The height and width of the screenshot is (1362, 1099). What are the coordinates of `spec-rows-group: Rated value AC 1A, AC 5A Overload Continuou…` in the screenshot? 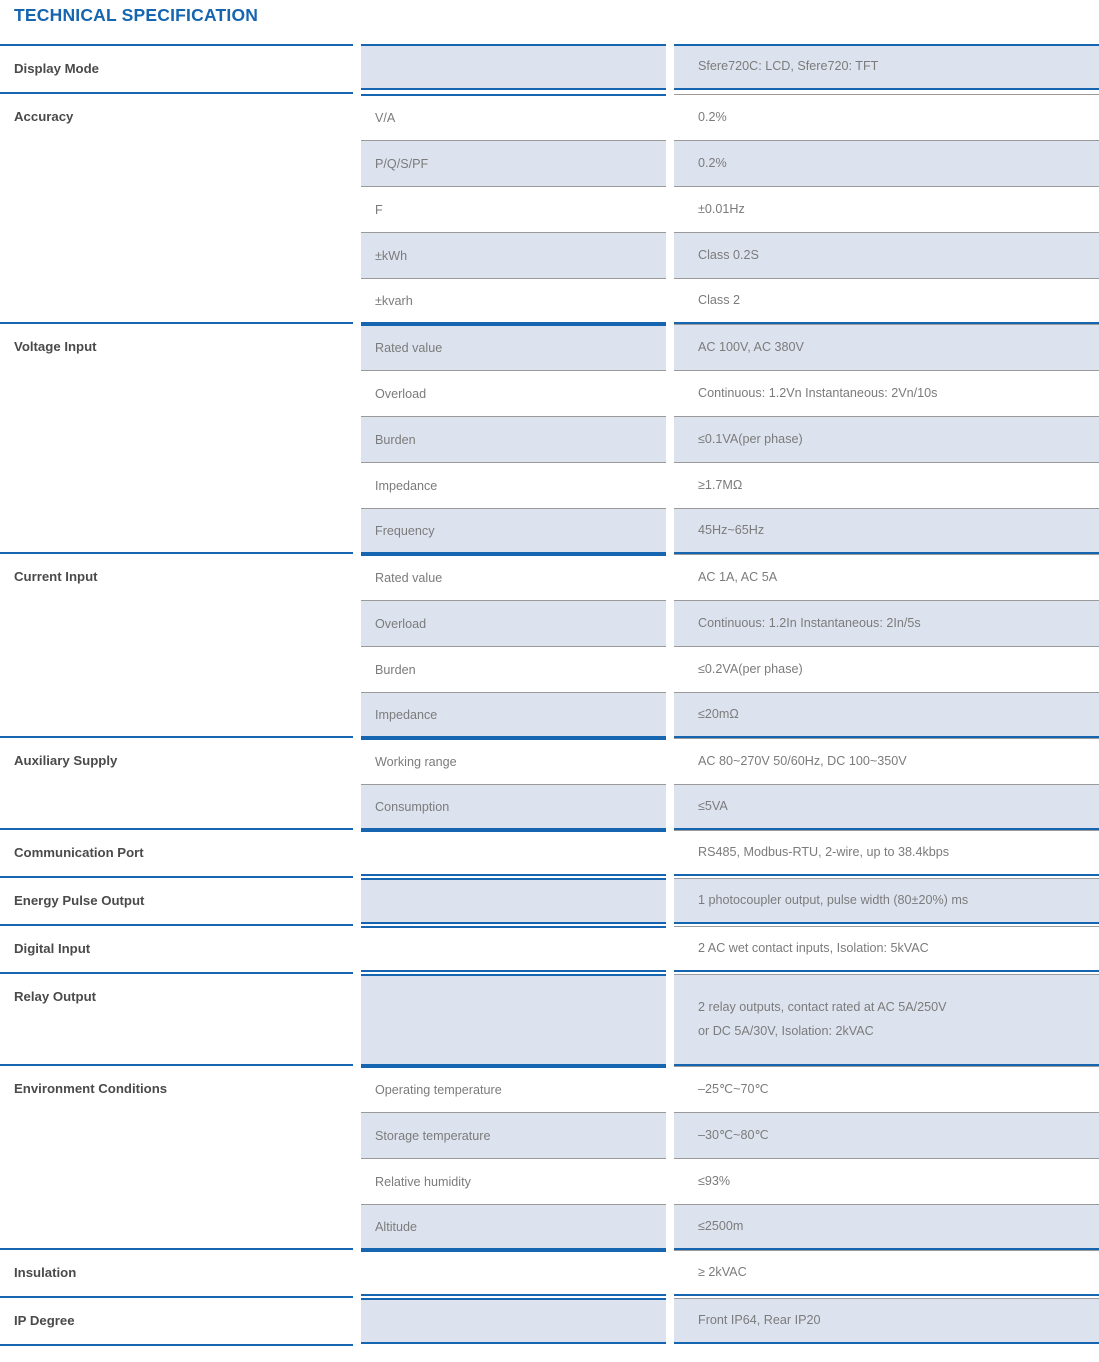 It's located at (730, 646).